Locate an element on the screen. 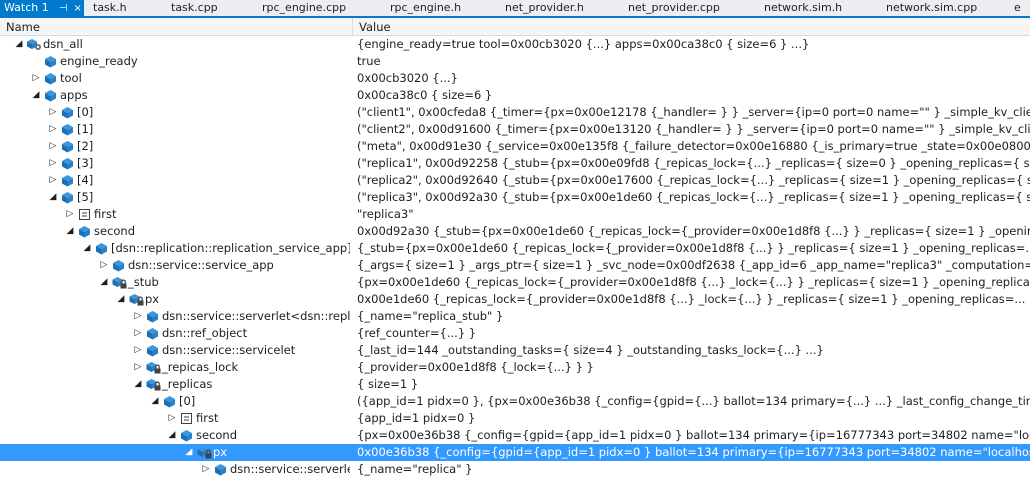  tree-row-name: ▷ [0] is located at coordinates (198, 112).